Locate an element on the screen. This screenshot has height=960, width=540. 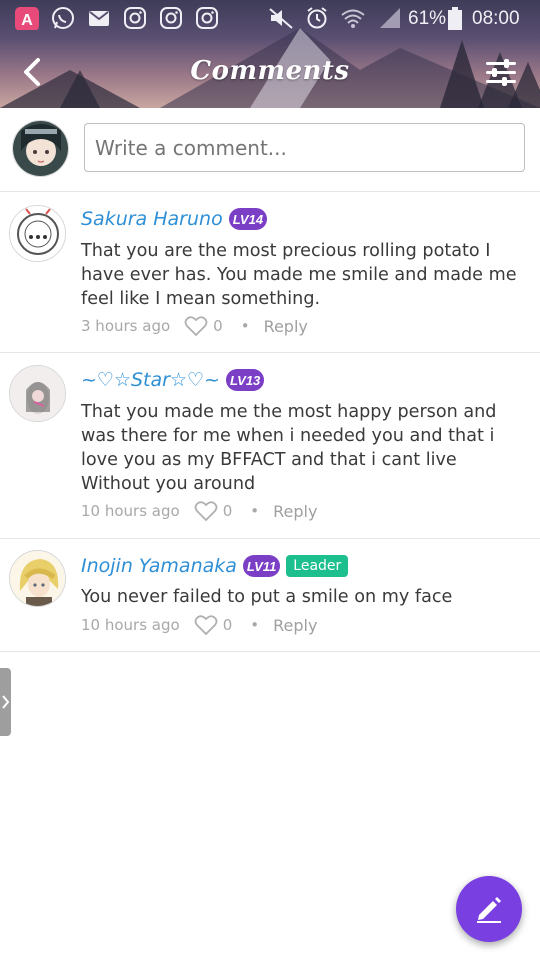
clock: 08:00 is located at coordinates (496, 18).